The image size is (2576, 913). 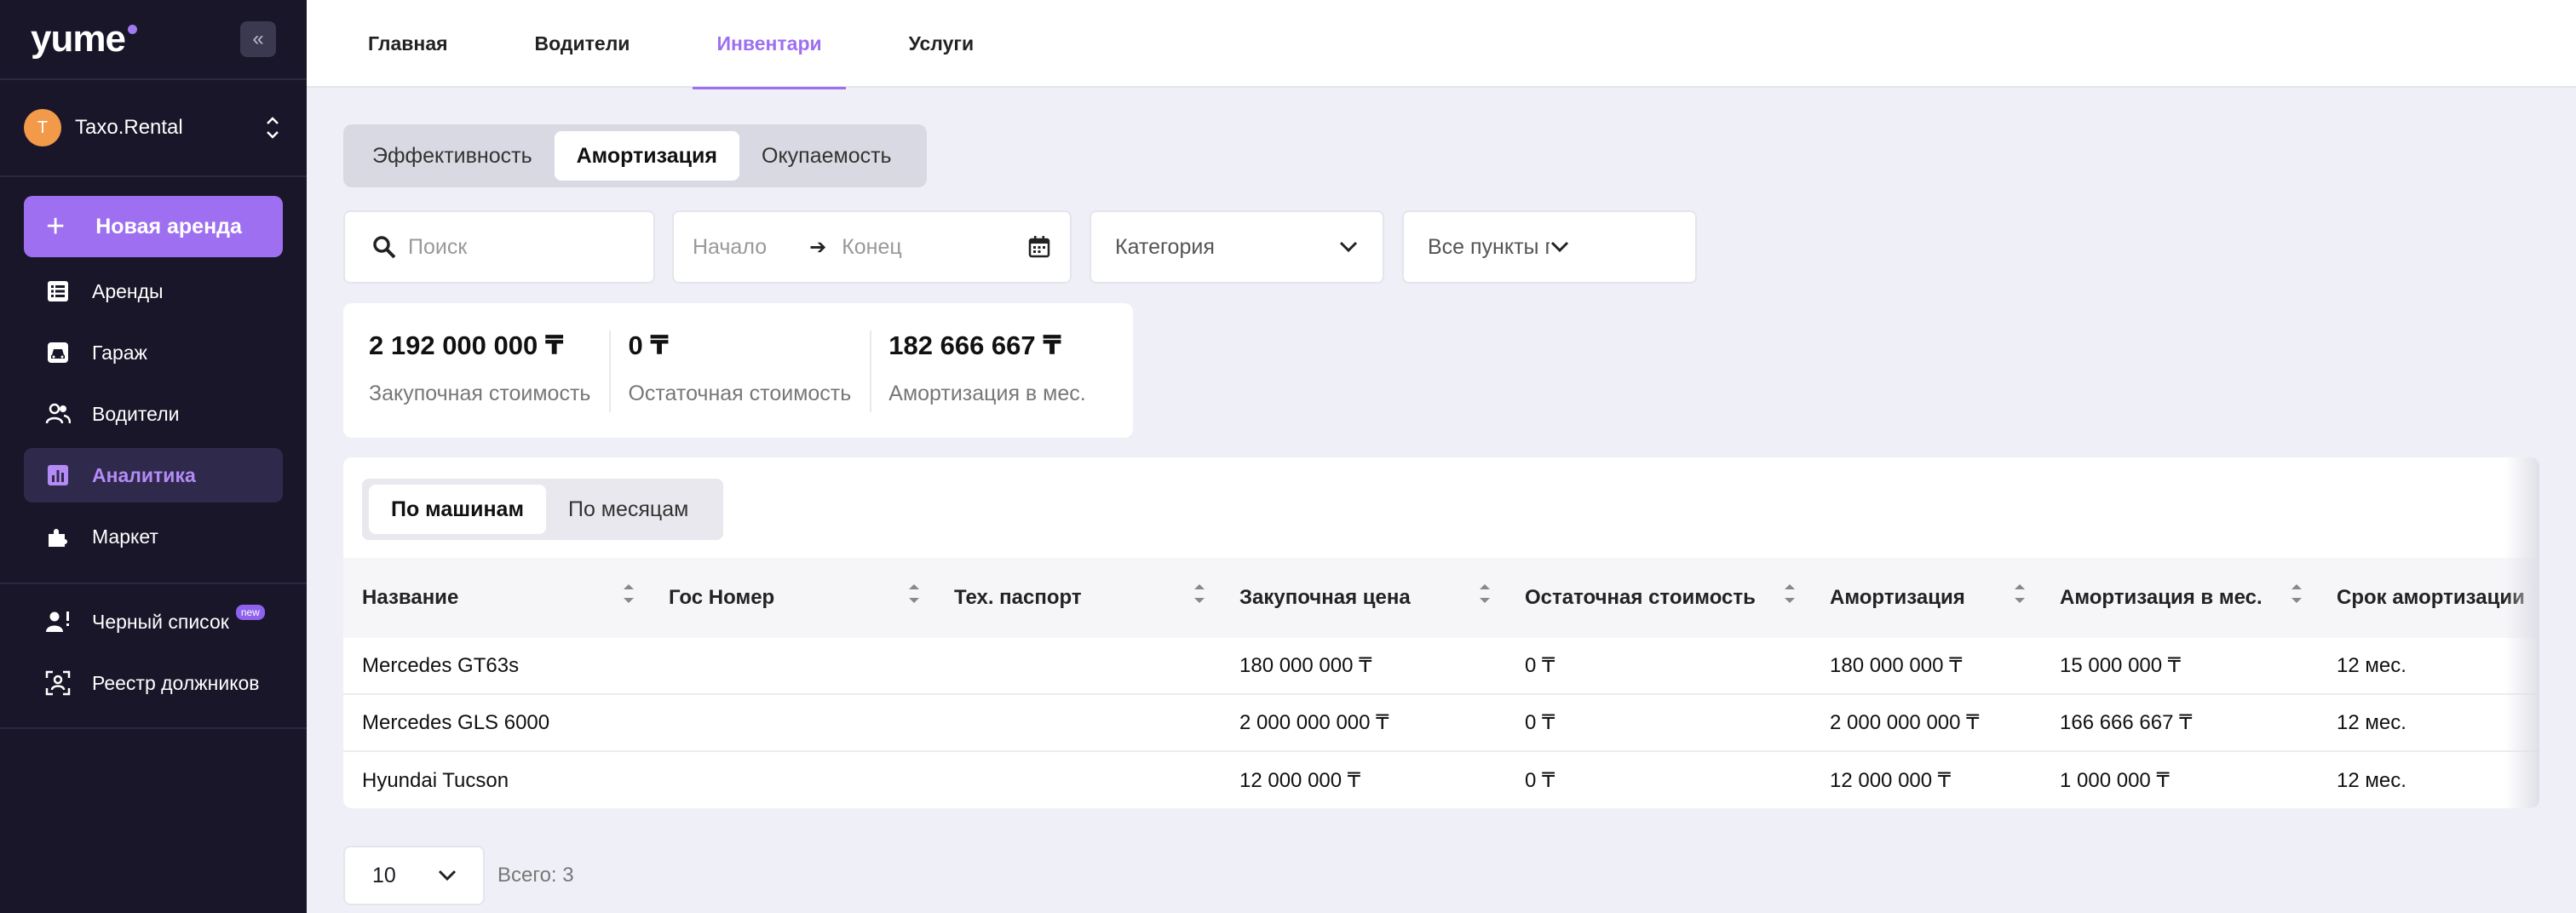 What do you see at coordinates (1489, 247) in the screenshot?
I see `rental-points-placeholder: Все пункты проката` at bounding box center [1489, 247].